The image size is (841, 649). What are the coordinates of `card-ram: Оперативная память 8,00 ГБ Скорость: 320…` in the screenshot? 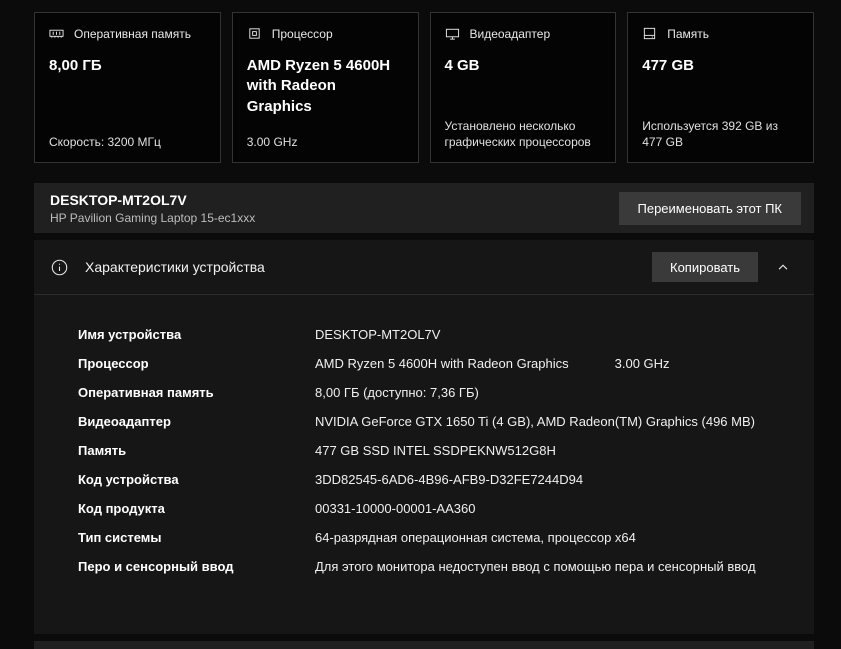 It's located at (127, 87).